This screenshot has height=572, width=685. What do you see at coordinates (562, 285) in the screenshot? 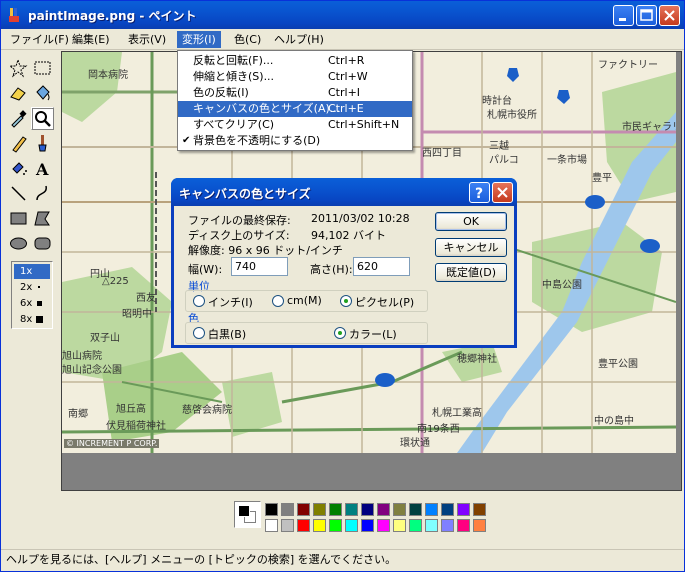
I see `map-label: 中島公園` at bounding box center [562, 285].